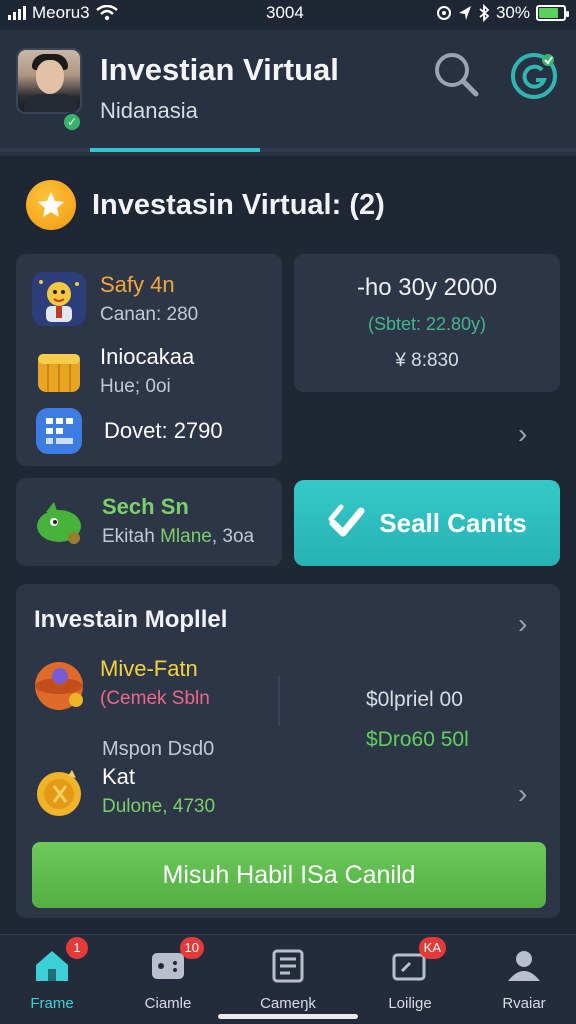 The height and width of the screenshot is (1024, 576). Describe the element at coordinates (427, 360) in the screenshot. I see `summary-value: ¥ 8:830` at that location.